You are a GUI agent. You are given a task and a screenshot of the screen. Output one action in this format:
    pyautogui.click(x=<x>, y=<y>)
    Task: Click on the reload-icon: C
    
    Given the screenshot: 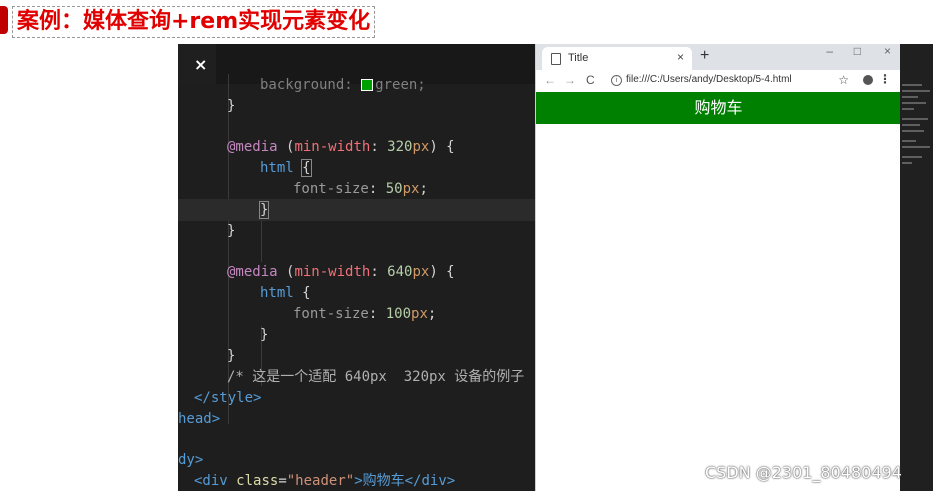 What is the action you would take?
    pyautogui.click(x=590, y=80)
    